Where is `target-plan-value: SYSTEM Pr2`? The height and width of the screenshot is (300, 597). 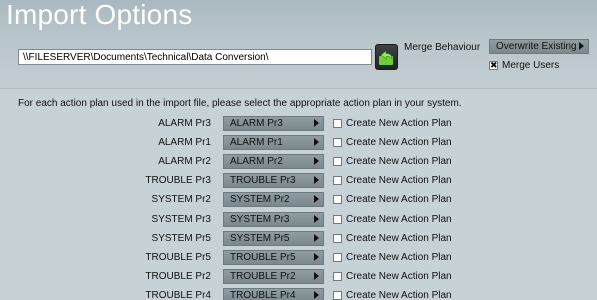
target-plan-value: SYSTEM Pr2 is located at coordinates (260, 200).